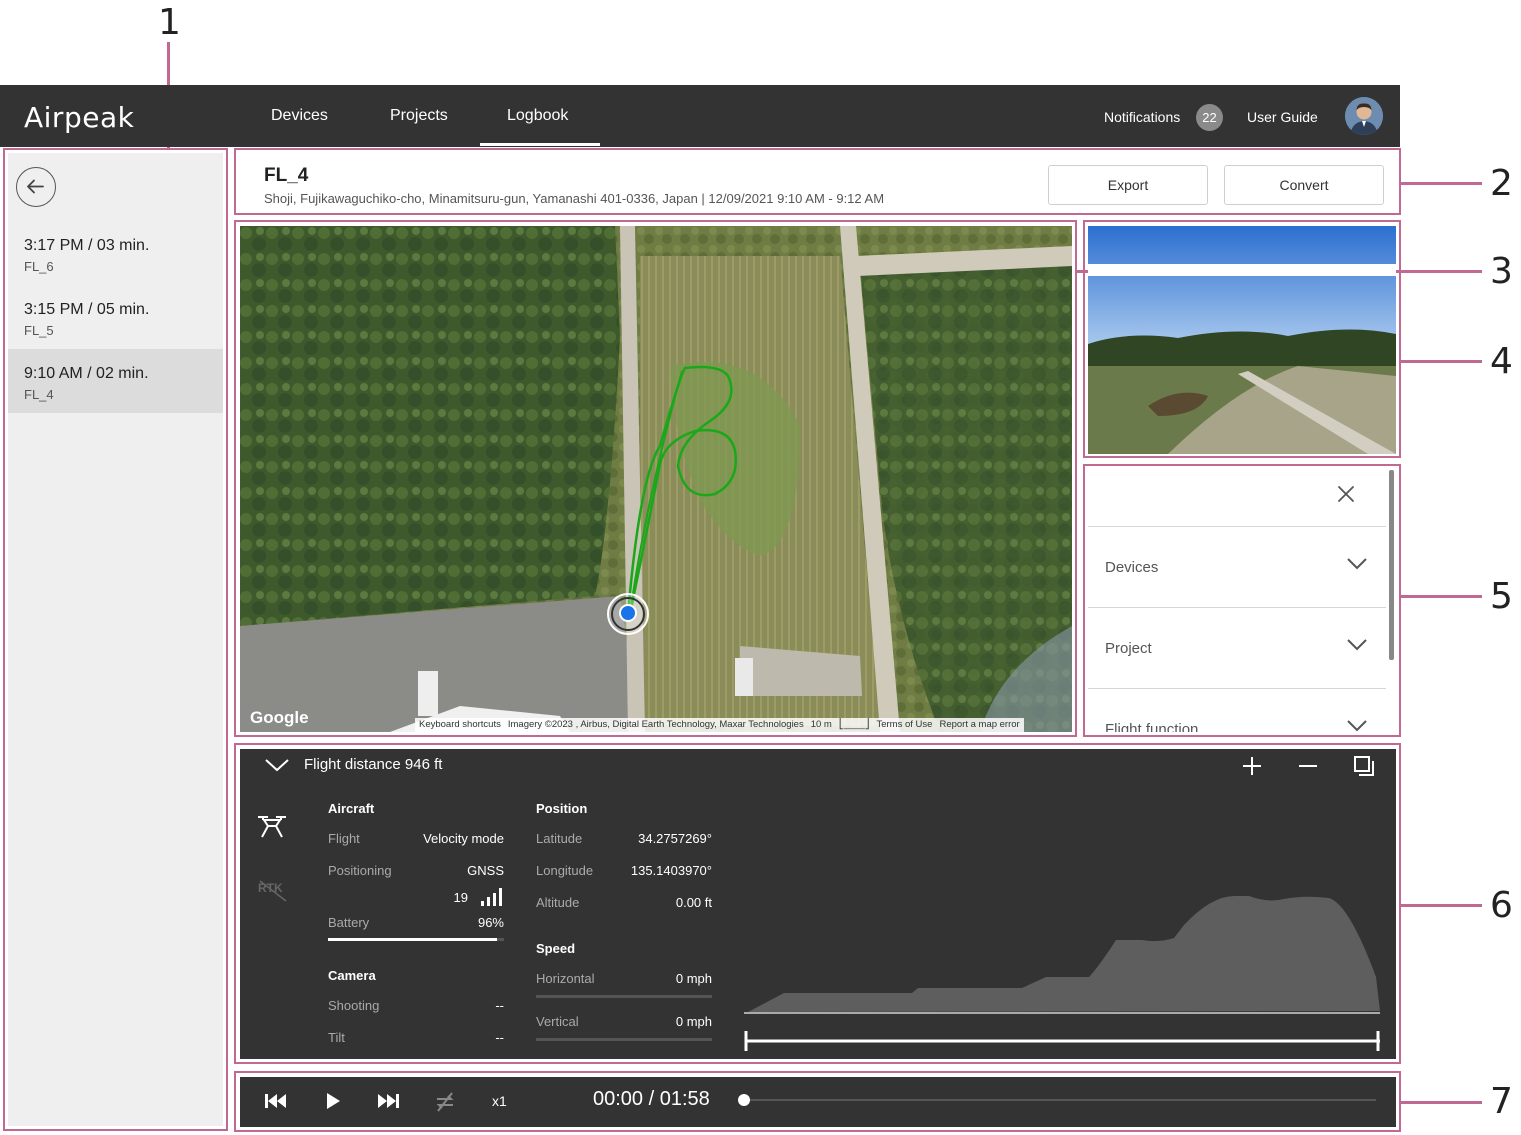  Describe the element at coordinates (273, 891) in the screenshot. I see `rtk-icon: RTK` at that location.